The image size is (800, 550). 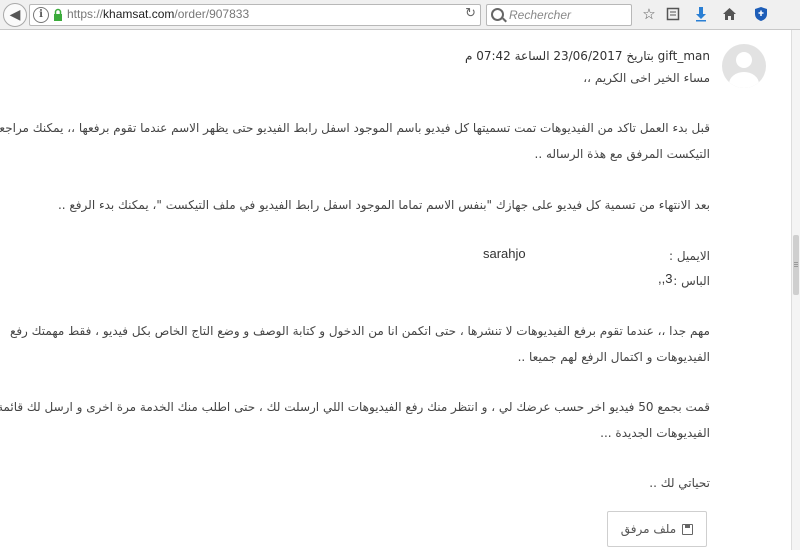 I want to click on page-scrollbar, so click(x=795, y=290).